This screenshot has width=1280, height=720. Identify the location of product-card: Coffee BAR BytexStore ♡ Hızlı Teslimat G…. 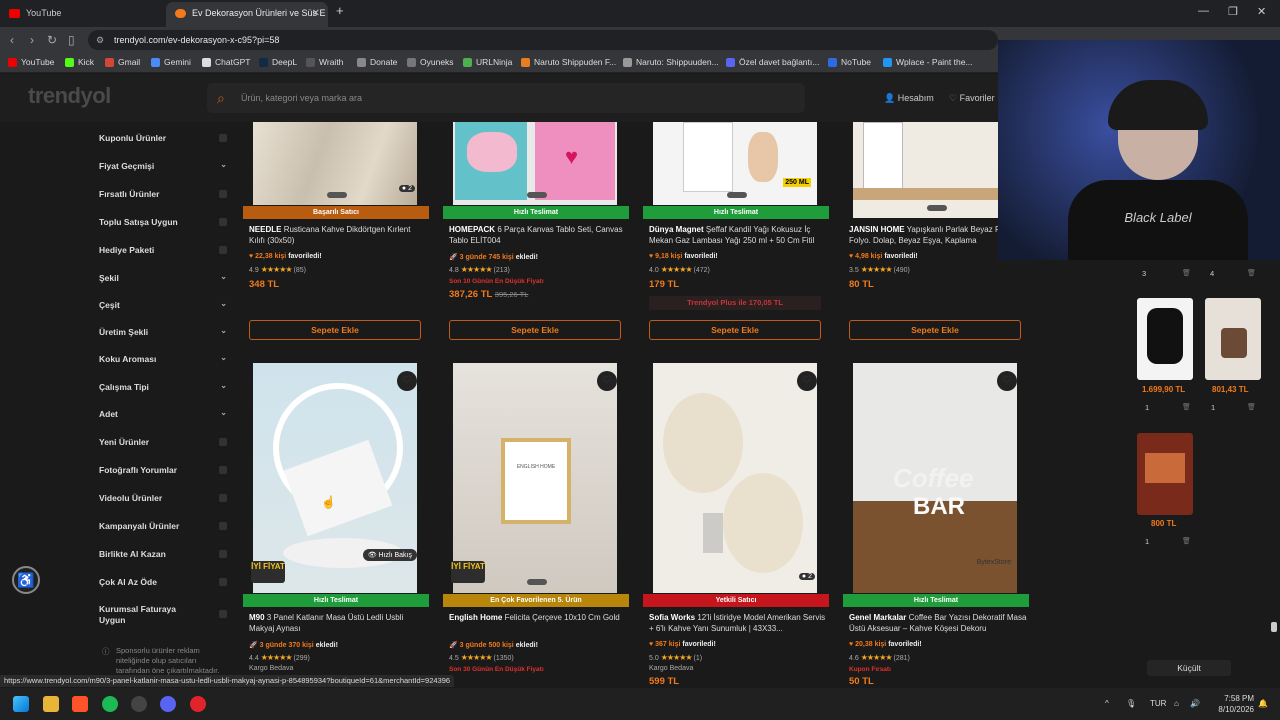
(936, 525).